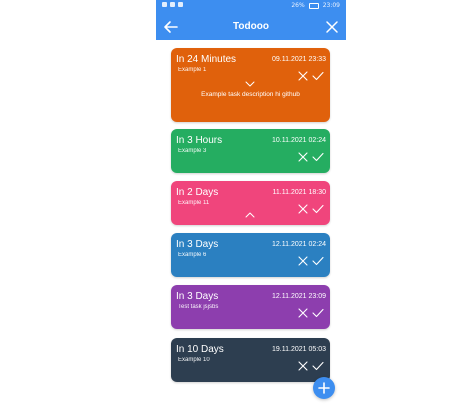 The image size is (474, 406). I want to click on task-description: Example task description hi github, so click(250, 94).